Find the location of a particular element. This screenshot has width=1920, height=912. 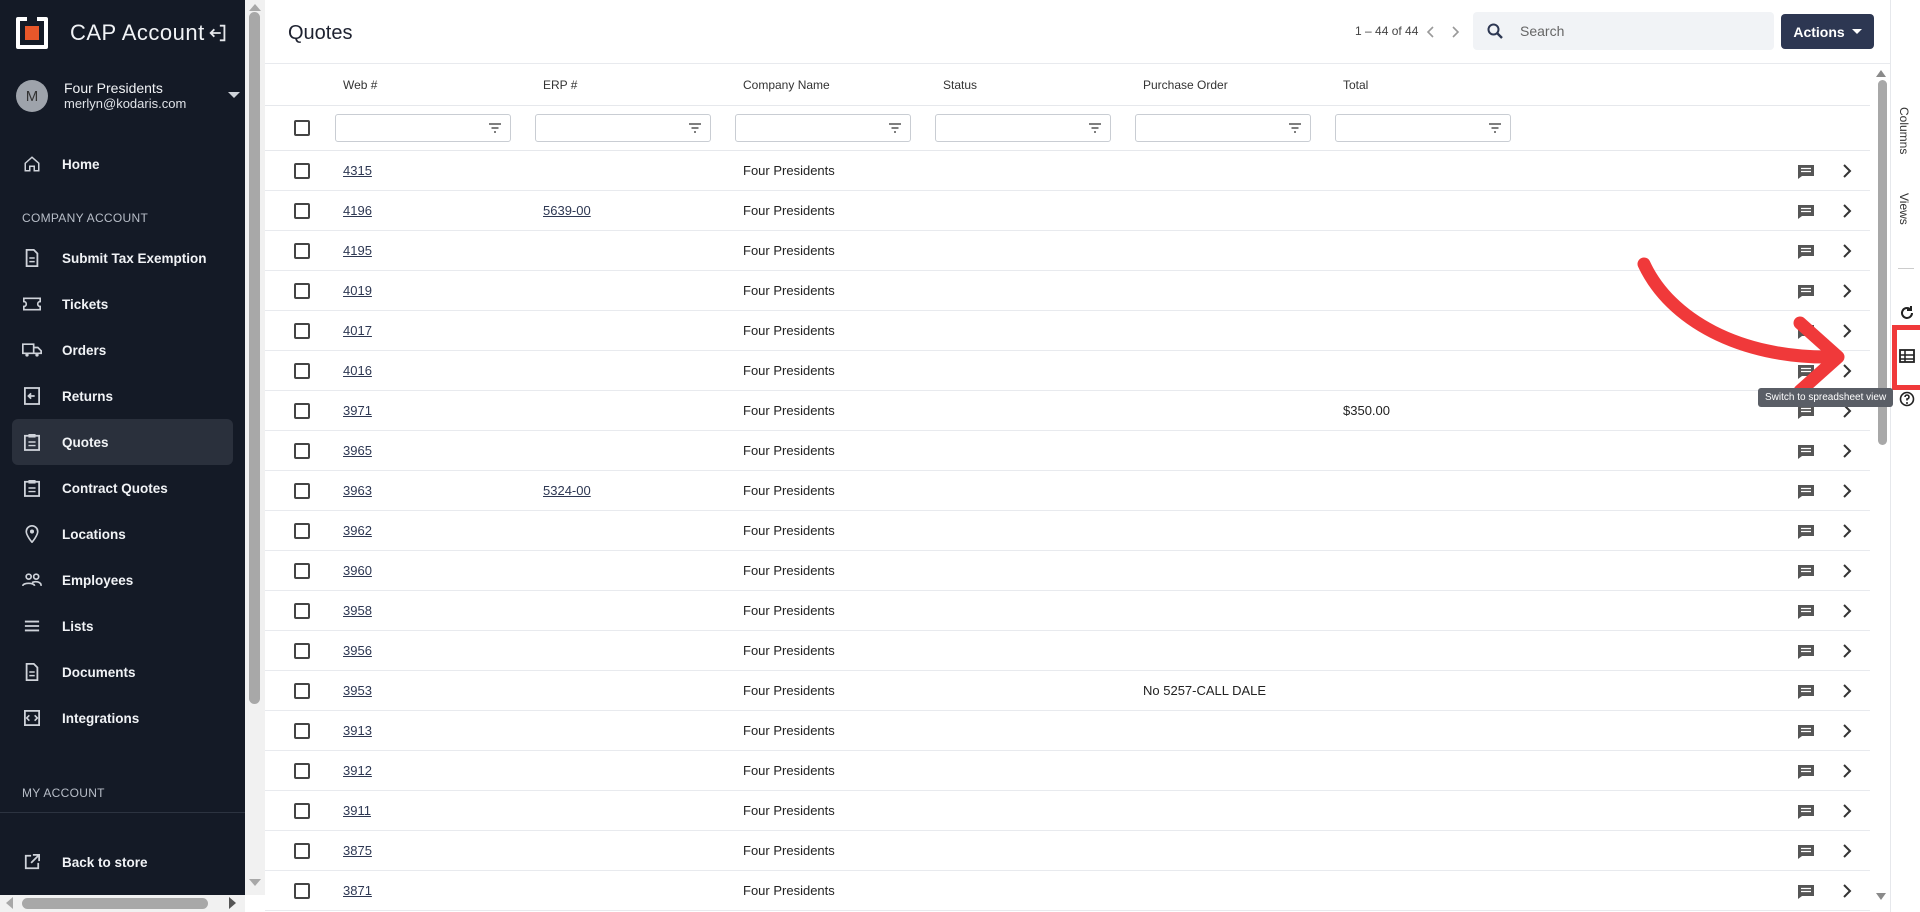

table-row: 4315 Four Presidents is located at coordinates (1067, 171).